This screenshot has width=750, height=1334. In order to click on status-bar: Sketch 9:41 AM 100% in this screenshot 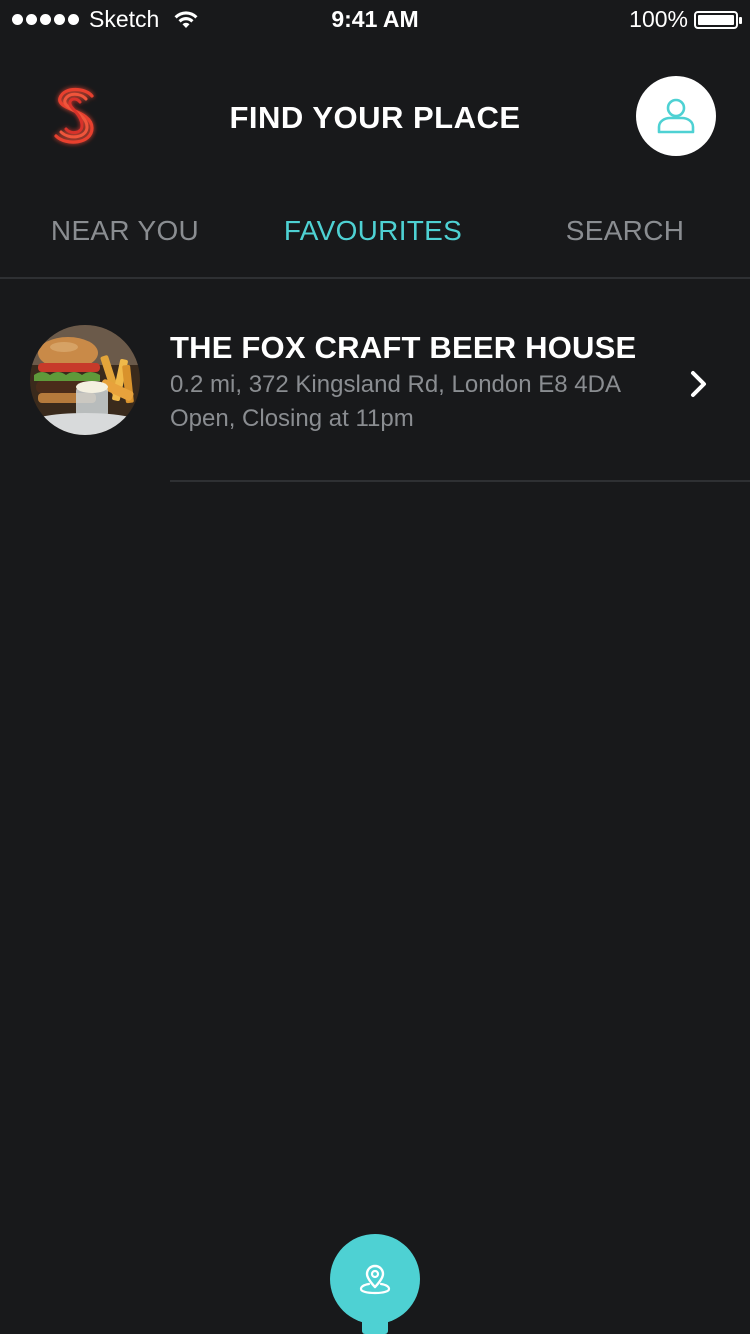, I will do `click(375, 20)`.